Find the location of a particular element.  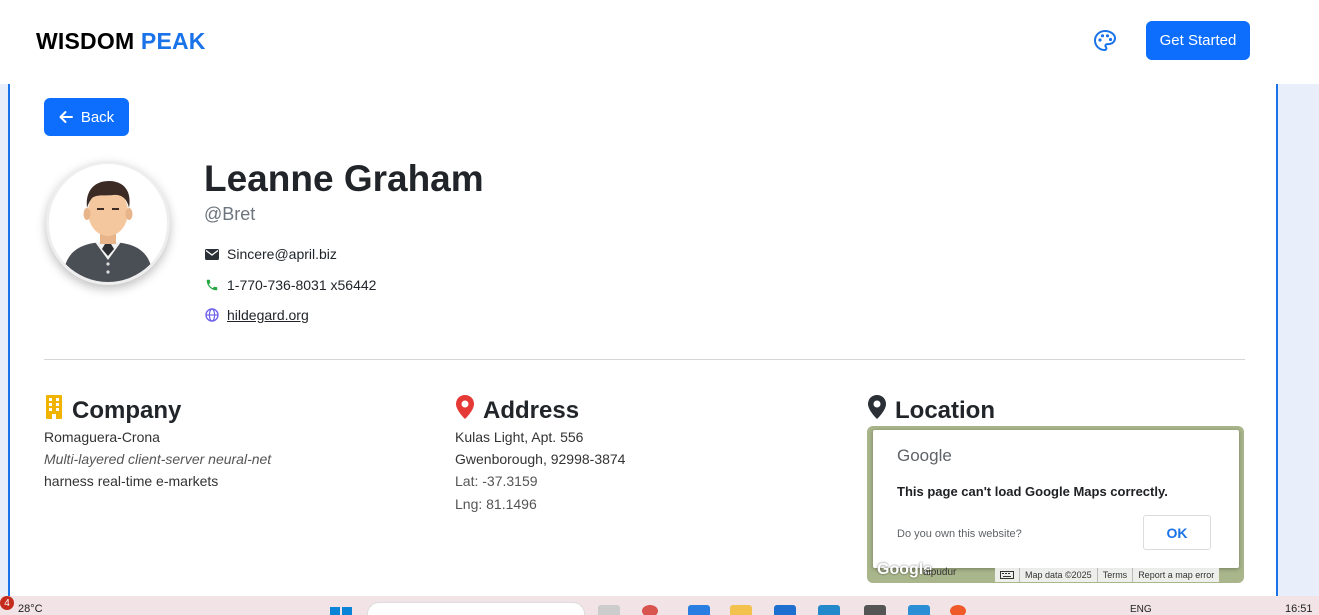

map-place-label: aipudur is located at coordinates (940, 572).